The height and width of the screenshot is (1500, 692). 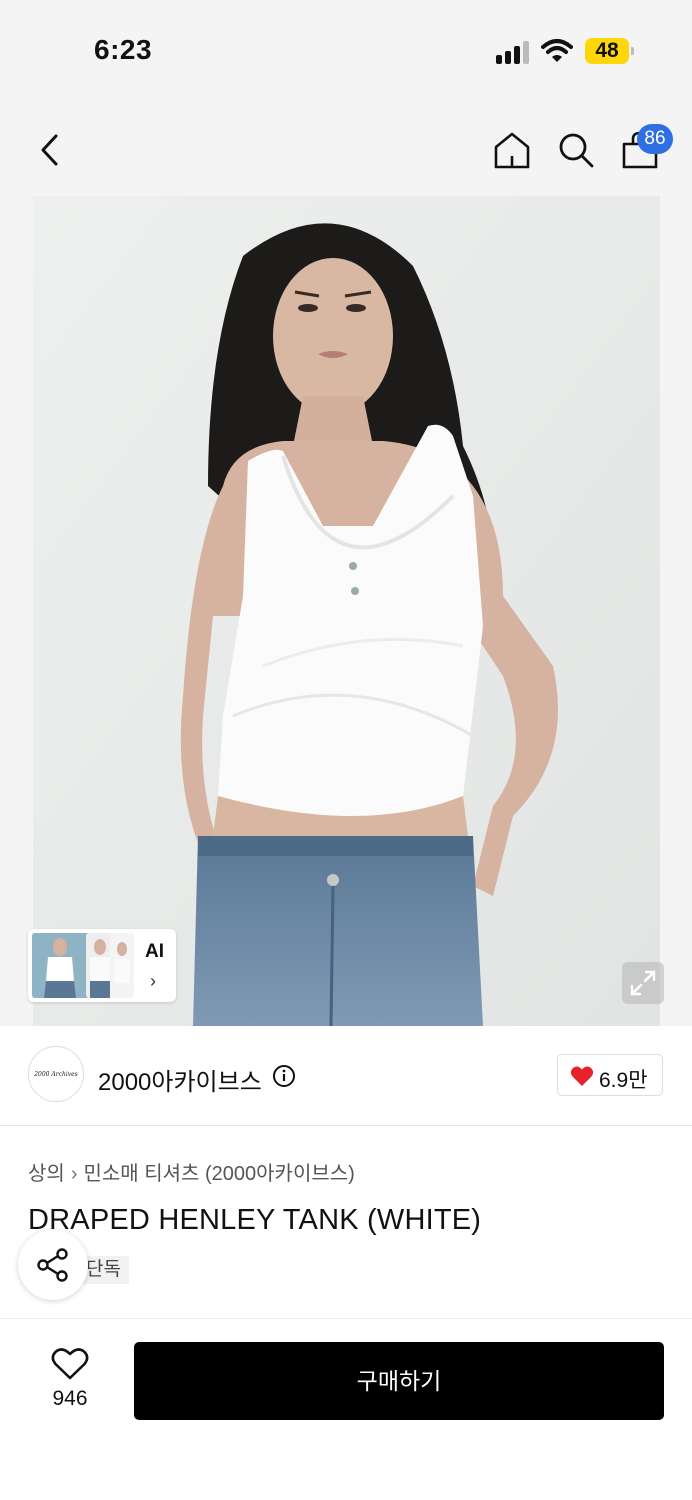 I want to click on heart-outline-icon, so click(x=70, y=1364).